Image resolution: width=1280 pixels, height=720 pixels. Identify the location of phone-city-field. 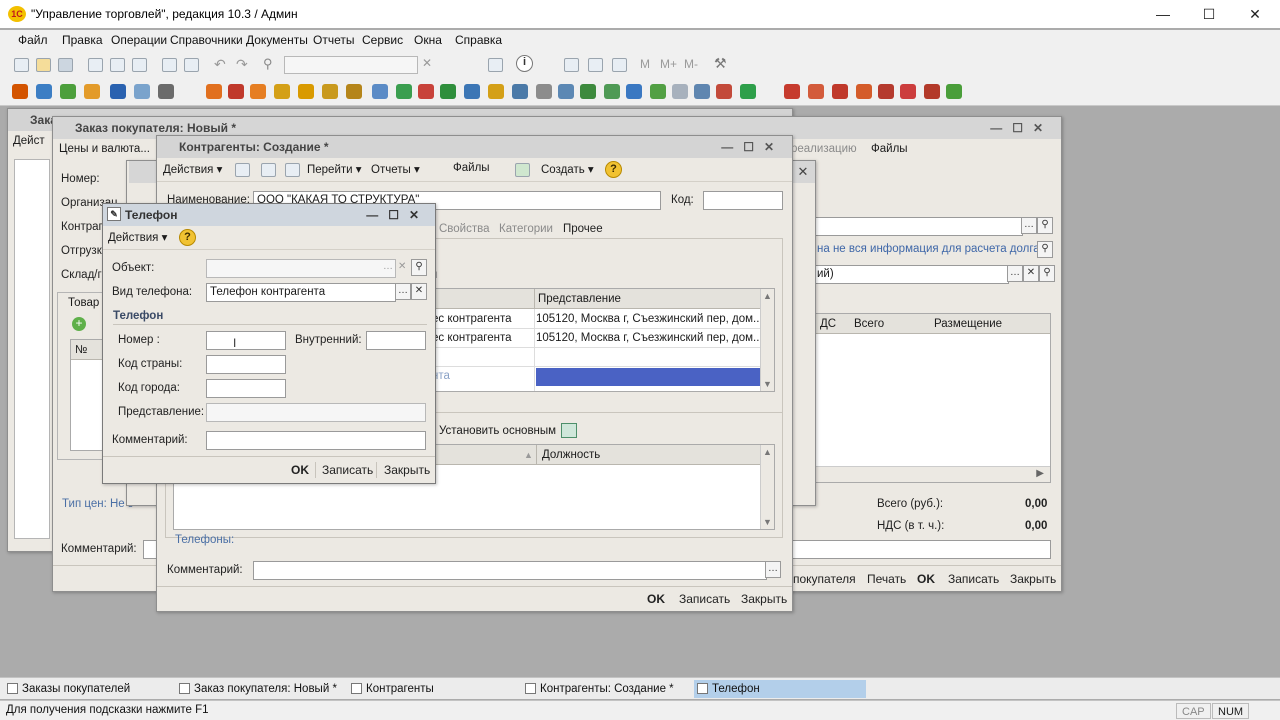
(246, 388).